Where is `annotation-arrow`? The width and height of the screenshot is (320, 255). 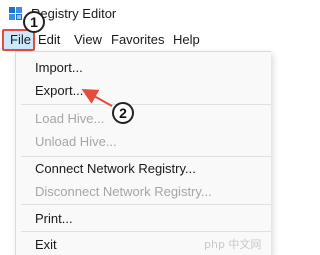 annotation-arrow is located at coordinates (97, 98).